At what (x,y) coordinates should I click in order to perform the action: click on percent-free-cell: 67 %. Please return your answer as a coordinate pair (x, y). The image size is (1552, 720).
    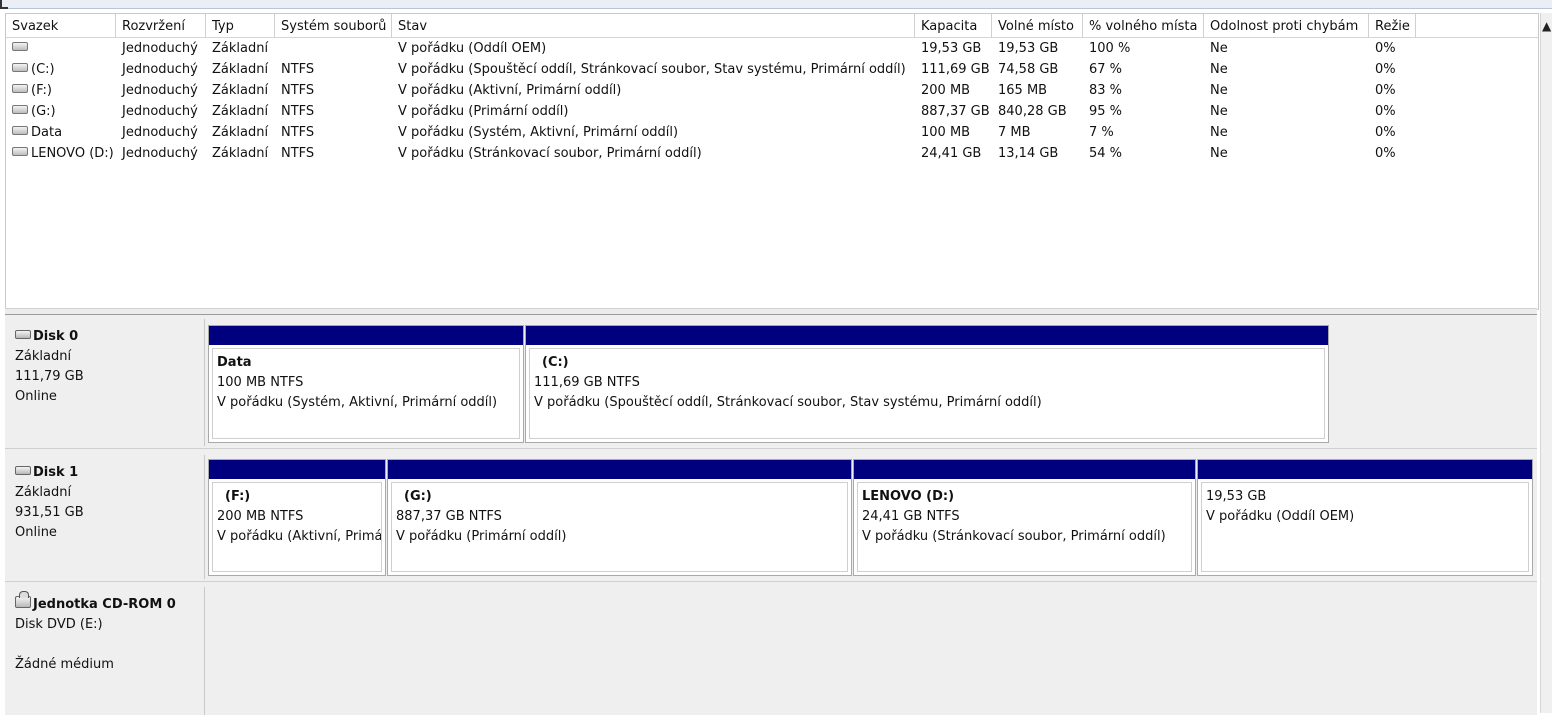
    Looking at the image, I should click on (1106, 69).